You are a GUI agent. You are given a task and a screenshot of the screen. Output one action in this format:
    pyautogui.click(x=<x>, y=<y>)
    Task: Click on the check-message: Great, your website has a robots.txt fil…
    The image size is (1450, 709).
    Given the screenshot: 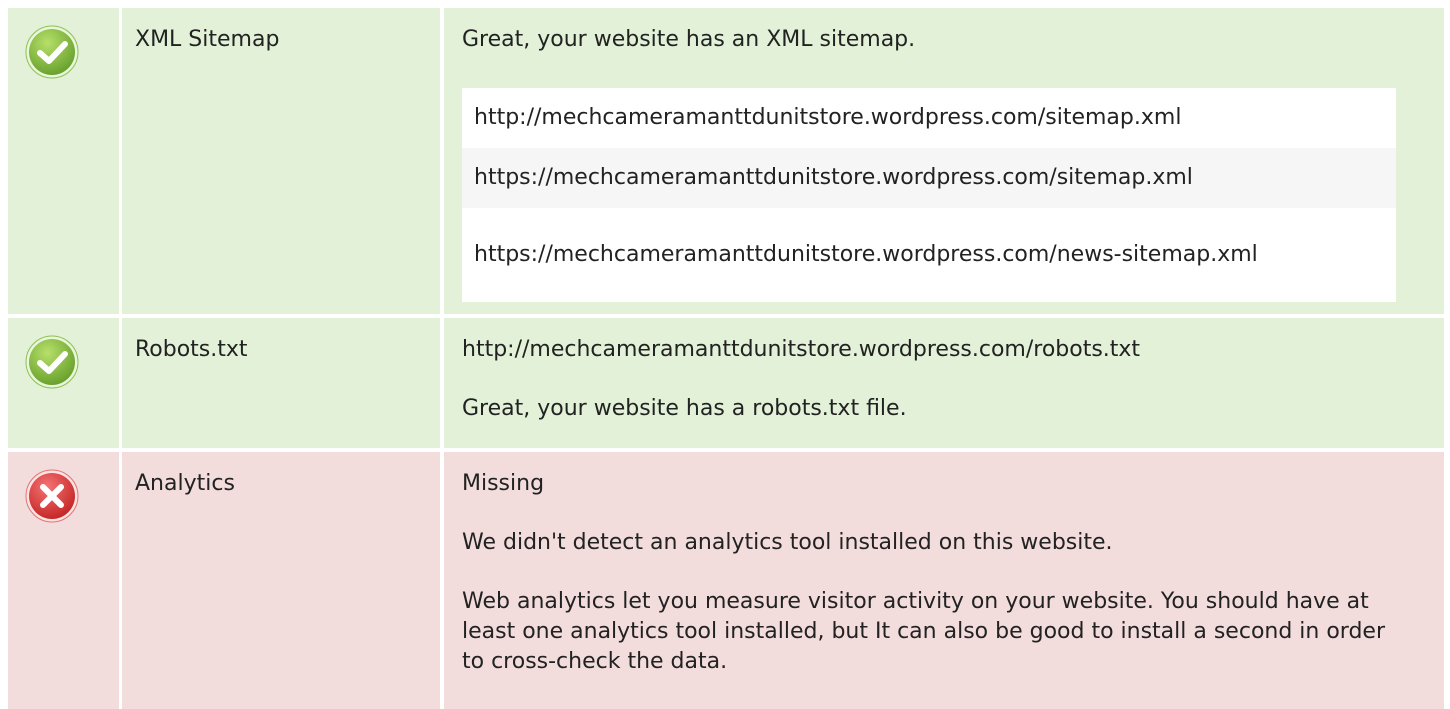 What is the action you would take?
    pyautogui.click(x=684, y=408)
    